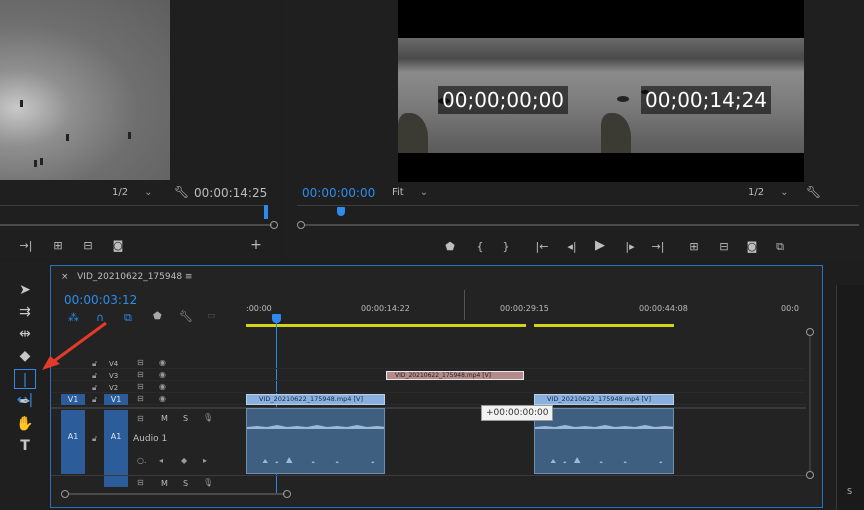 This screenshot has width=864, height=510. I want to click on insert-icon: →|, so click(26, 245).